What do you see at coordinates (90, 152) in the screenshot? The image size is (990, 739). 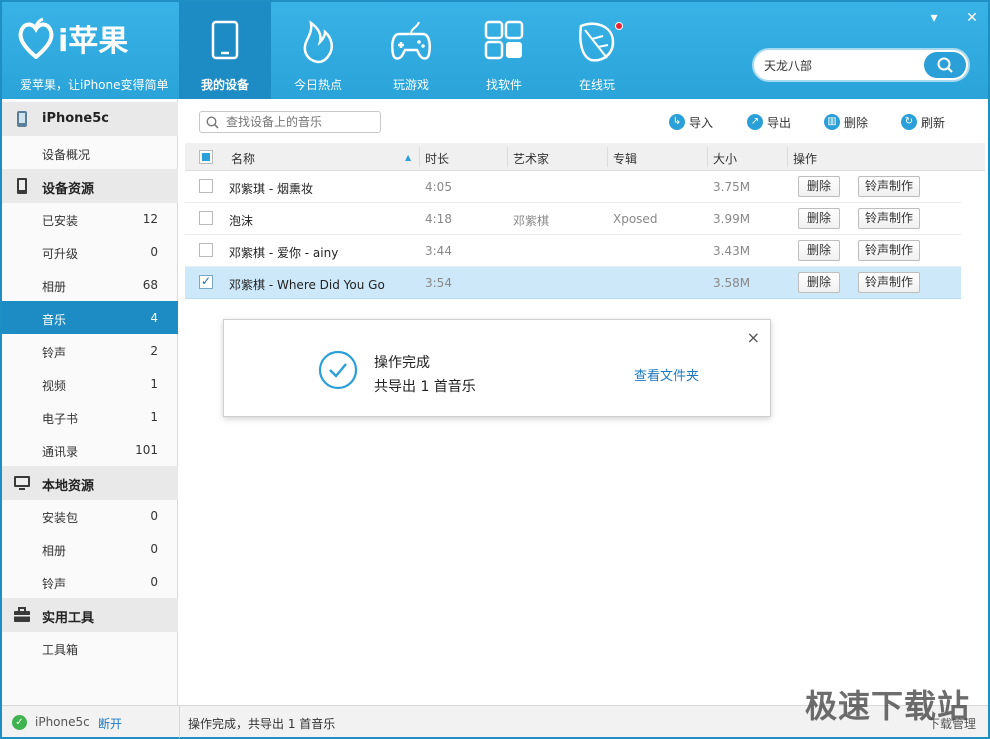 I see `sidebar-item-device-overview: 设备概况` at bounding box center [90, 152].